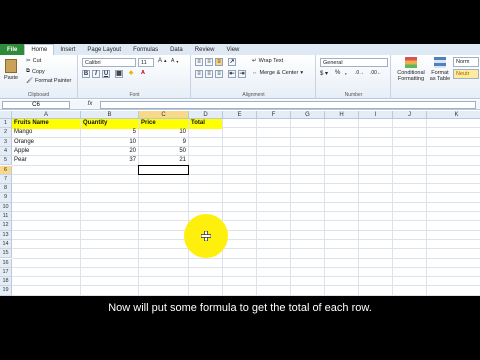 This screenshot has width=480, height=360. I want to click on row-header-5: 5, so click(6, 161).